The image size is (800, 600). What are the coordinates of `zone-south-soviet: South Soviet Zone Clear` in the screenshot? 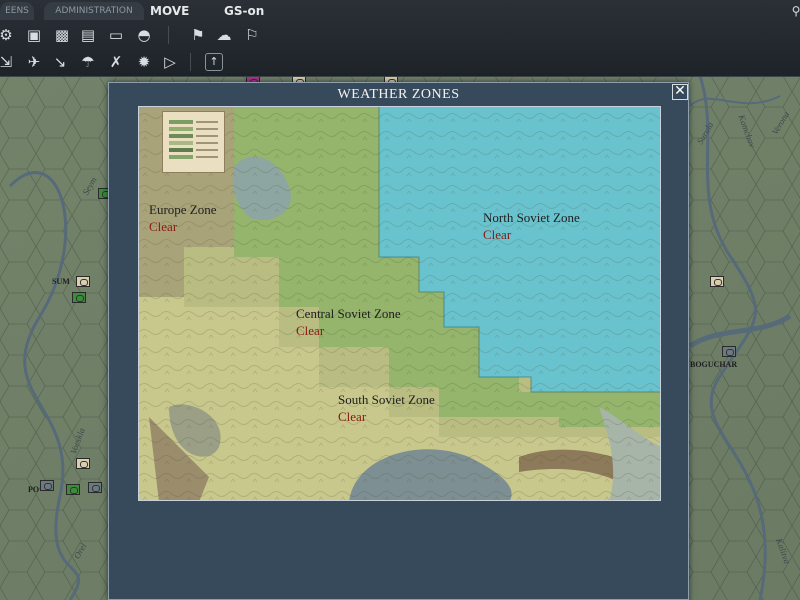 It's located at (386, 408).